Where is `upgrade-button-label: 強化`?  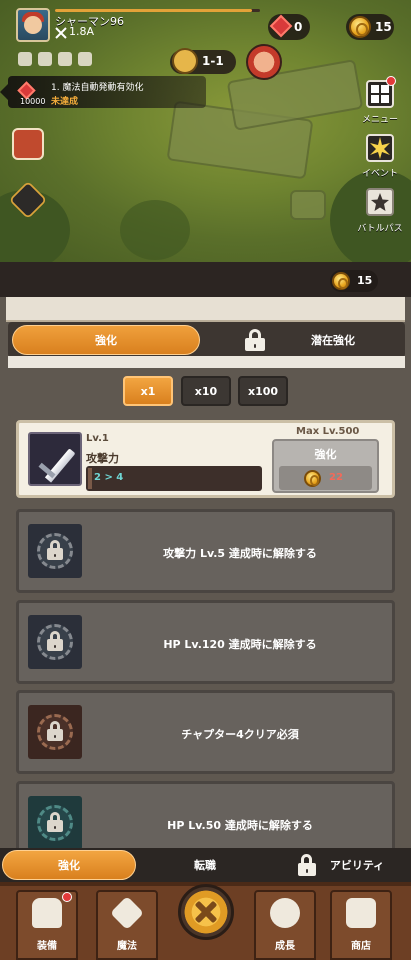 upgrade-button-label: 強化 is located at coordinates (325, 454).